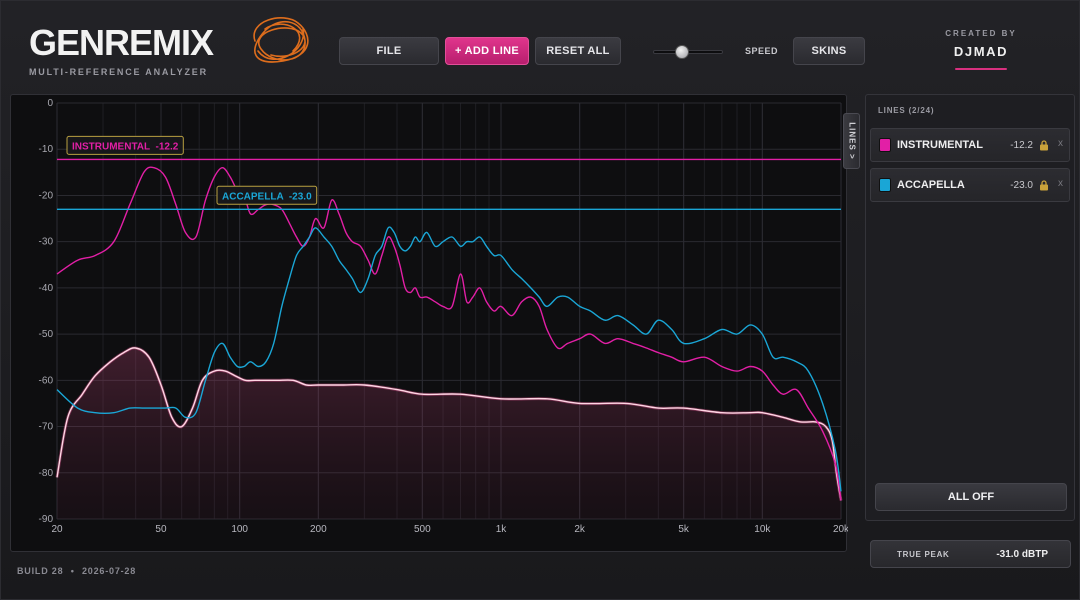 The image size is (1080, 600). I want to click on line-item-accapella: ACCAPELLA -23.0 x, so click(970, 185).